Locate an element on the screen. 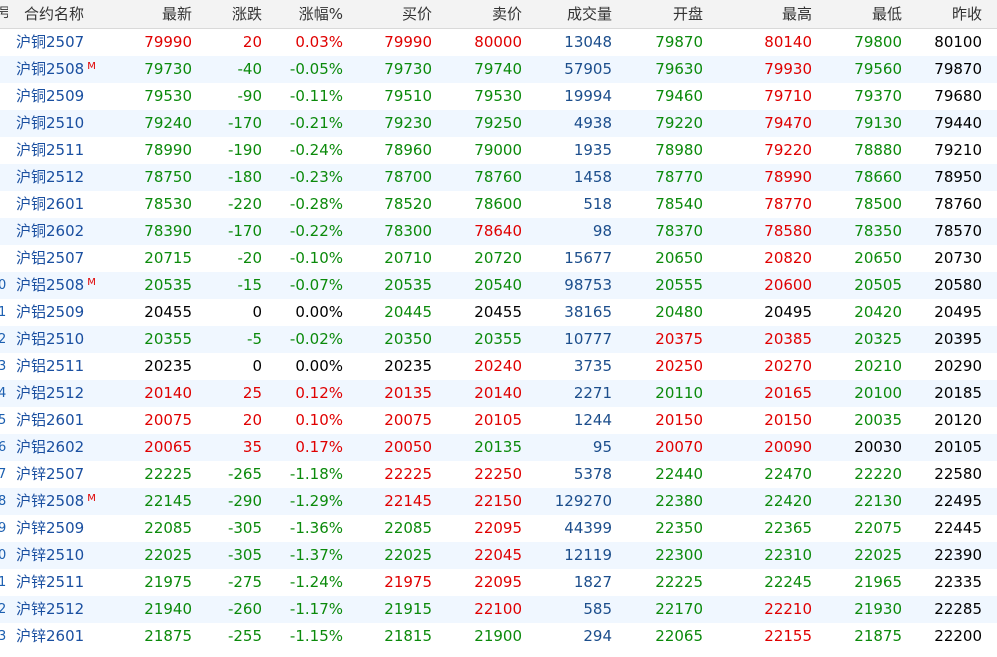 This screenshot has height=657, width=997. contract-name: 沪铜2602 is located at coordinates (71, 231).